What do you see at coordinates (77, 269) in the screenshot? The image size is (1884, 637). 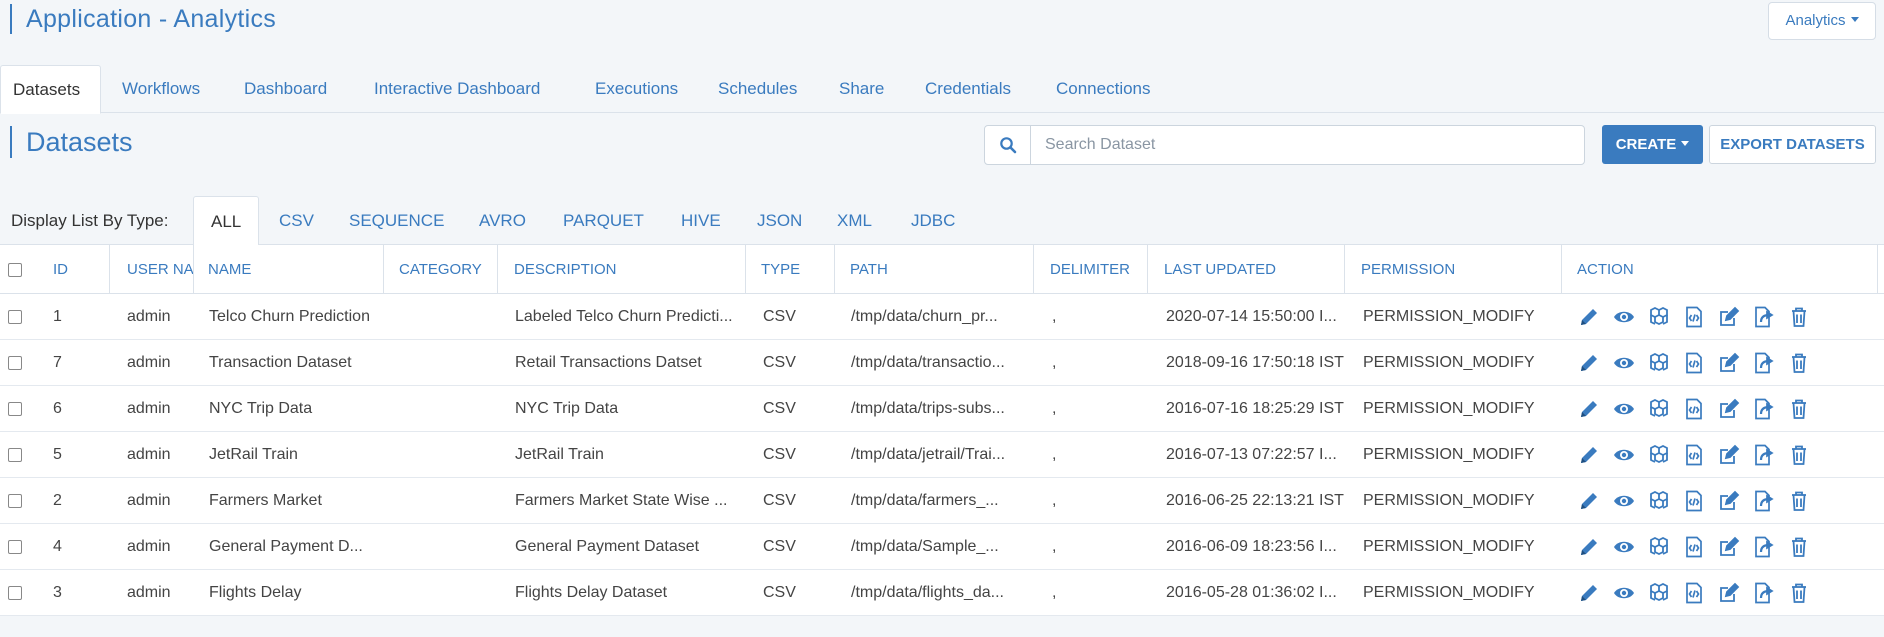 I see `col-id: ID` at bounding box center [77, 269].